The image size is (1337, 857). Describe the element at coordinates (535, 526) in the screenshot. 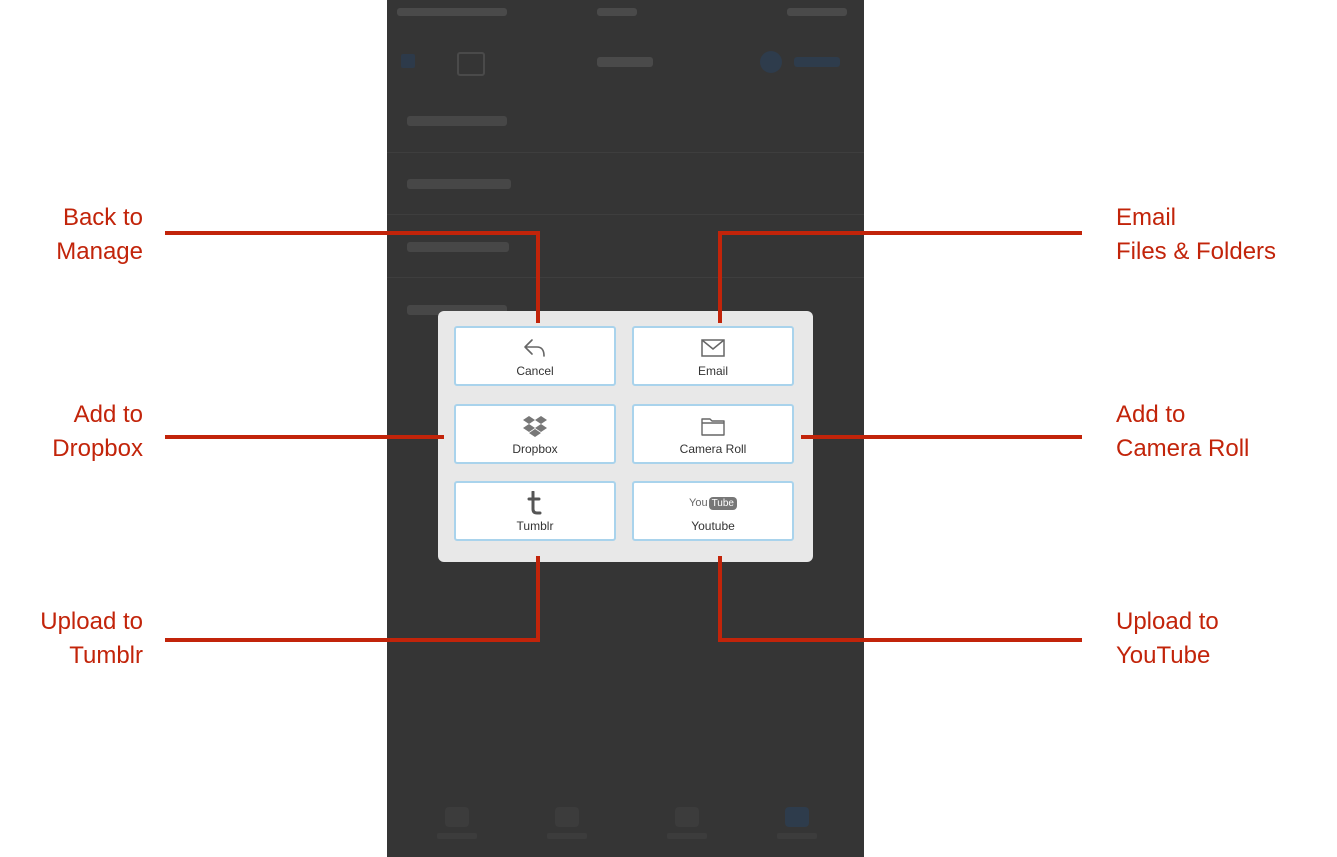

I see `tumblr-label: Tumblr` at that location.